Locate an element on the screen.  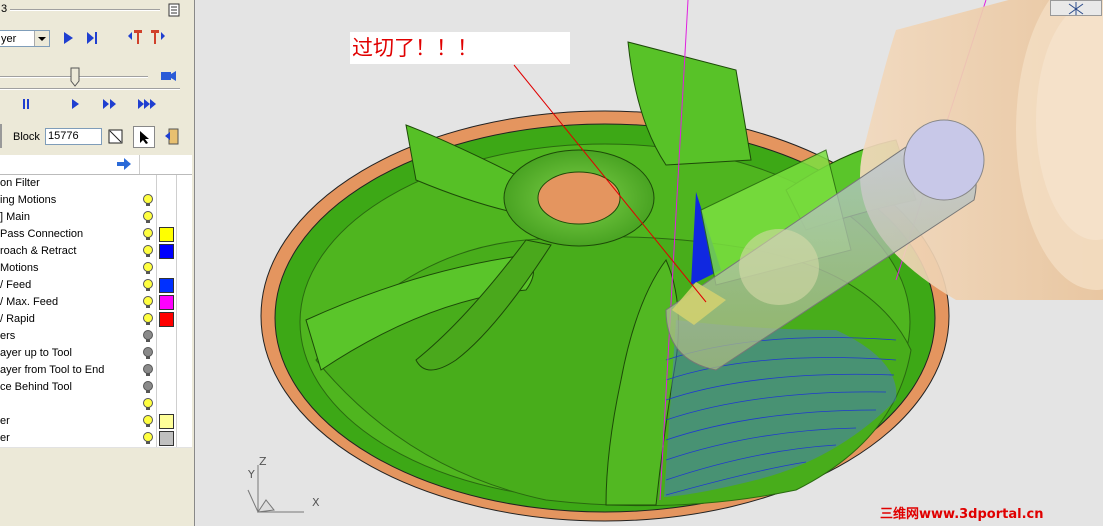
axis-x-label: X is located at coordinates (316, 502).